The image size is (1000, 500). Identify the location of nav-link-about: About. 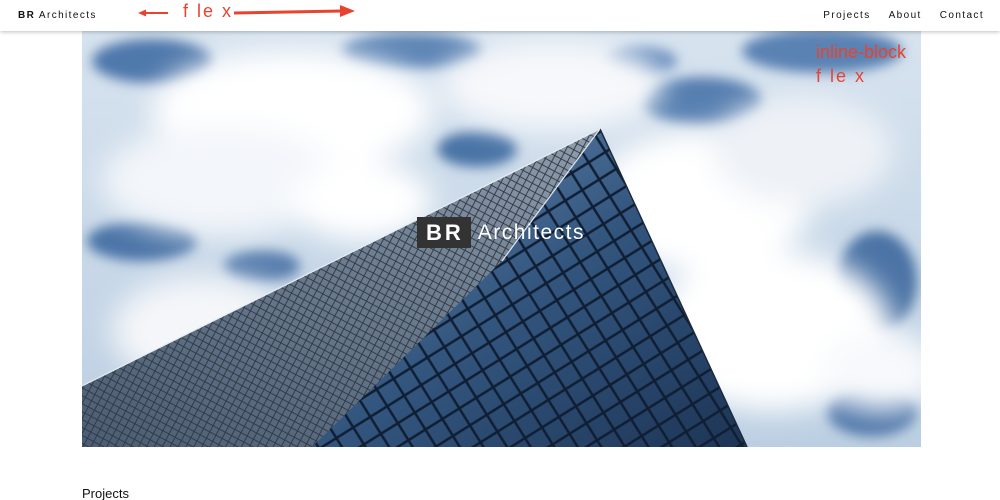
(905, 15).